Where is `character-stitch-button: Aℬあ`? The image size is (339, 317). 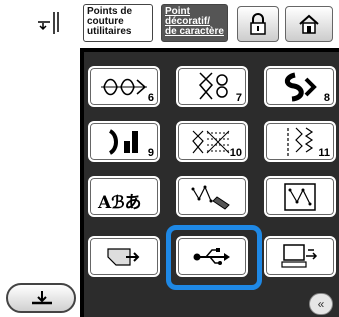
character-stitch-button: Aℬあ is located at coordinates (124, 196).